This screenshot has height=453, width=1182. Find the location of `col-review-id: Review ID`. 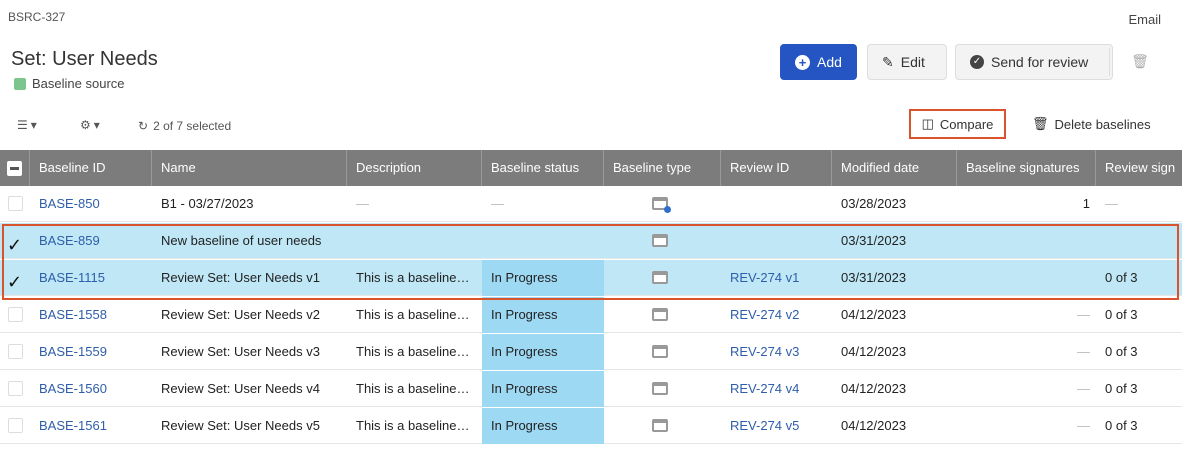

col-review-id: Review ID is located at coordinates (776, 168).